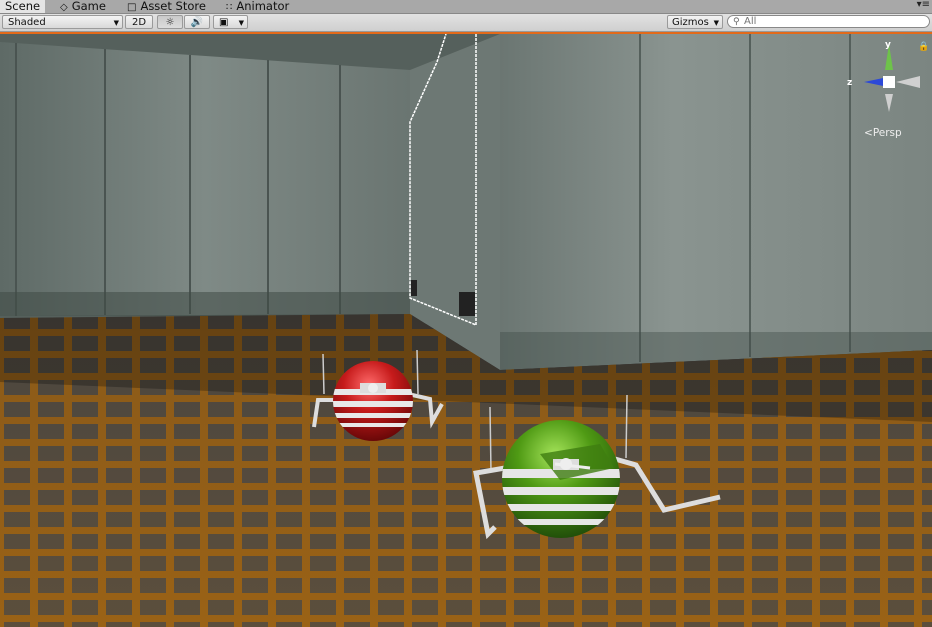 This screenshot has height=627, width=932. What do you see at coordinates (467, 304) in the screenshot?
I see `wall-panel` at bounding box center [467, 304].